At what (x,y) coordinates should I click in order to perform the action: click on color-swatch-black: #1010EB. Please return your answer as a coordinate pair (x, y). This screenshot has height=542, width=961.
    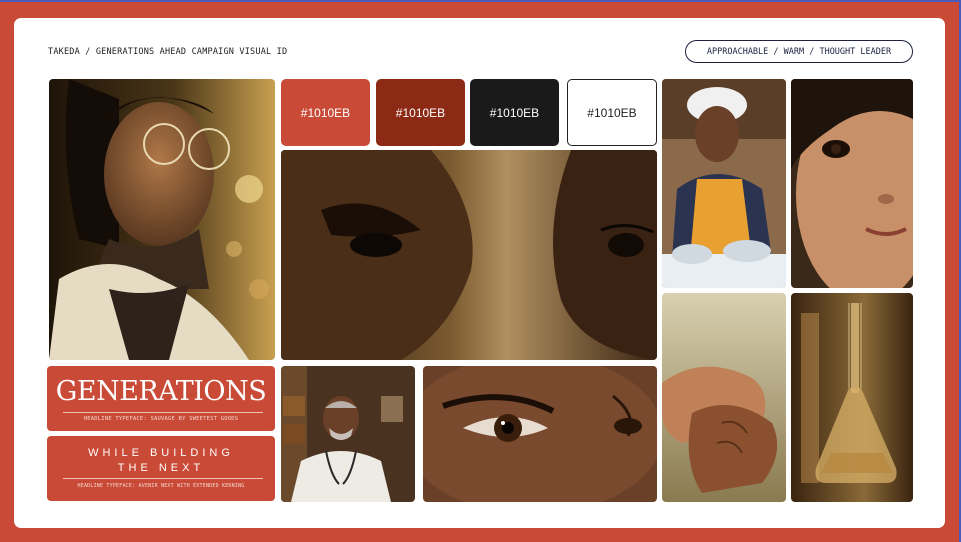
    Looking at the image, I should click on (514, 112).